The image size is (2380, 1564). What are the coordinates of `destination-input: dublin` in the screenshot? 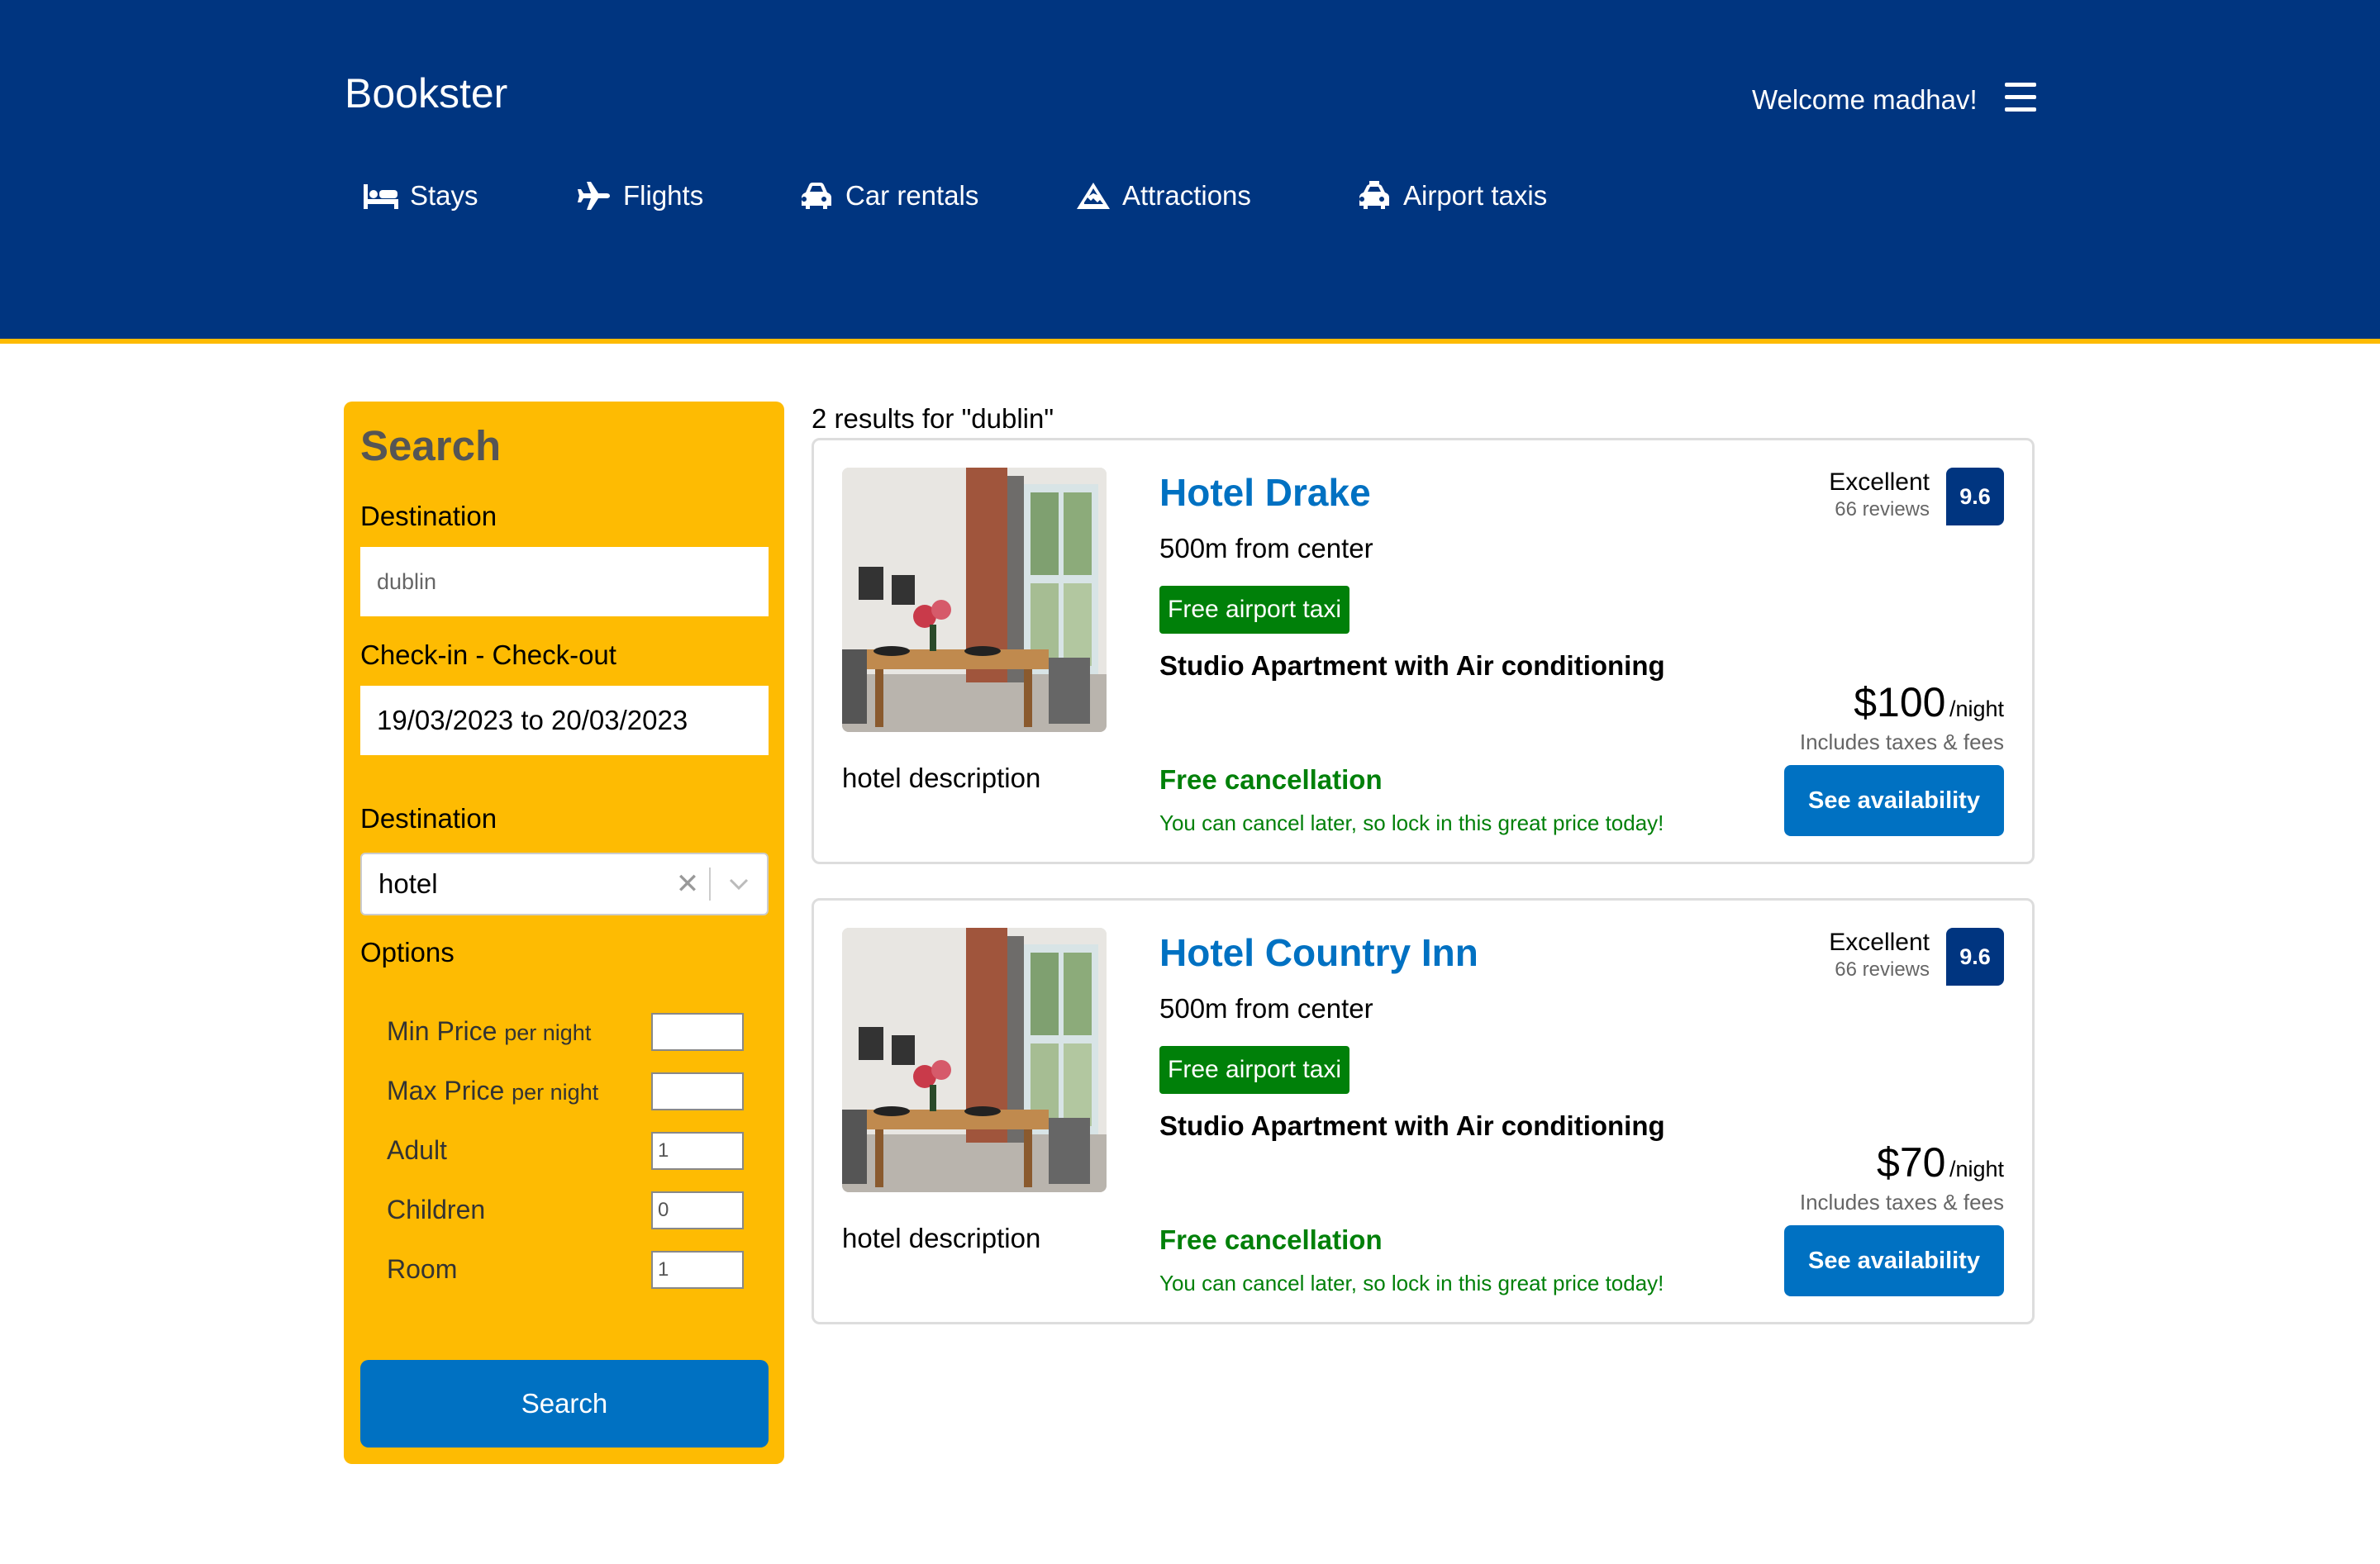 It's located at (564, 581).